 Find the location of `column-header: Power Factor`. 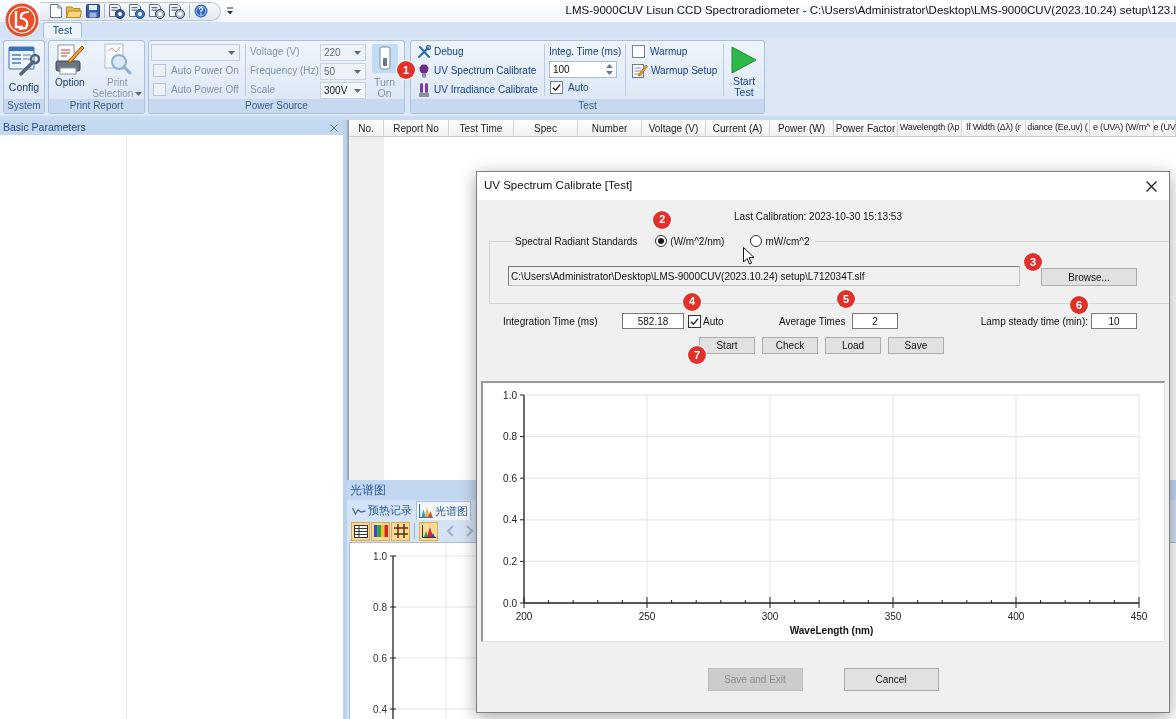

column-header: Power Factor is located at coordinates (866, 128).